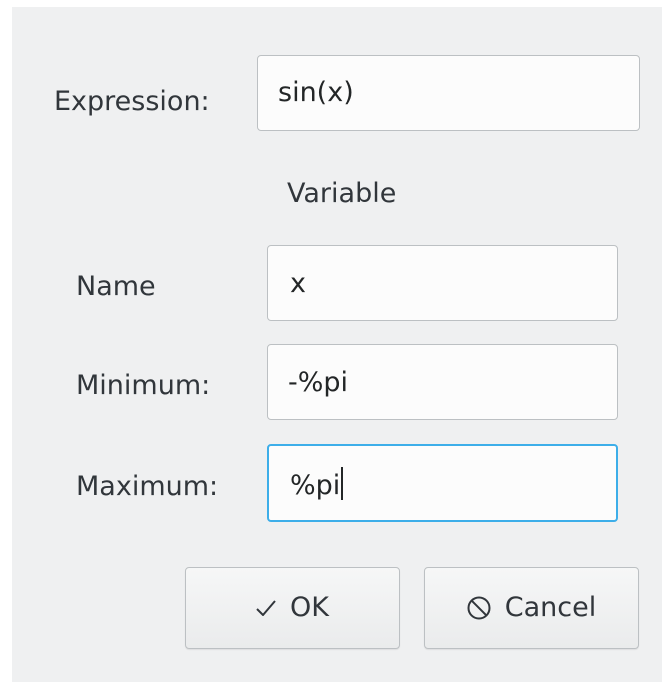 This screenshot has width=670, height=688. What do you see at coordinates (442, 283) in the screenshot?
I see `name-input: x` at bounding box center [442, 283].